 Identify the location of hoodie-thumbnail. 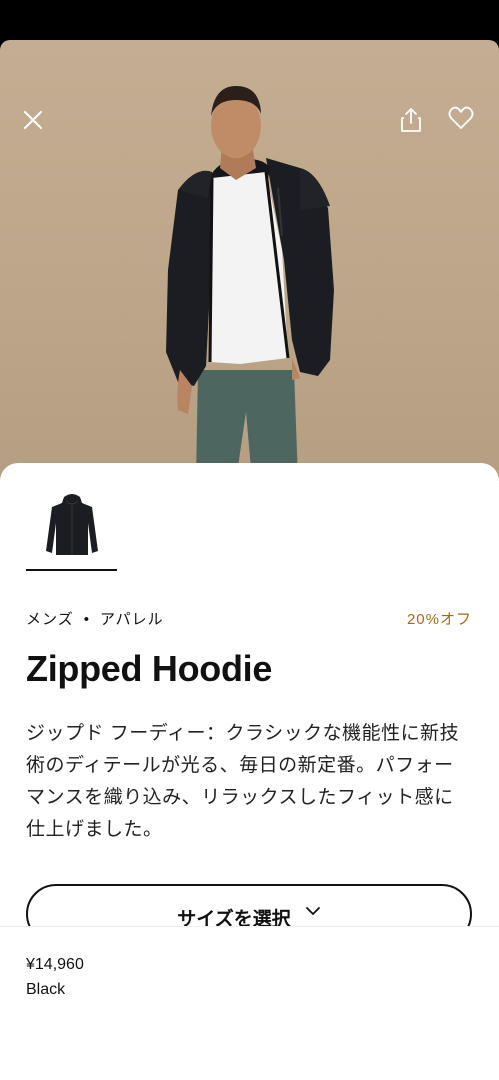
(71, 524).